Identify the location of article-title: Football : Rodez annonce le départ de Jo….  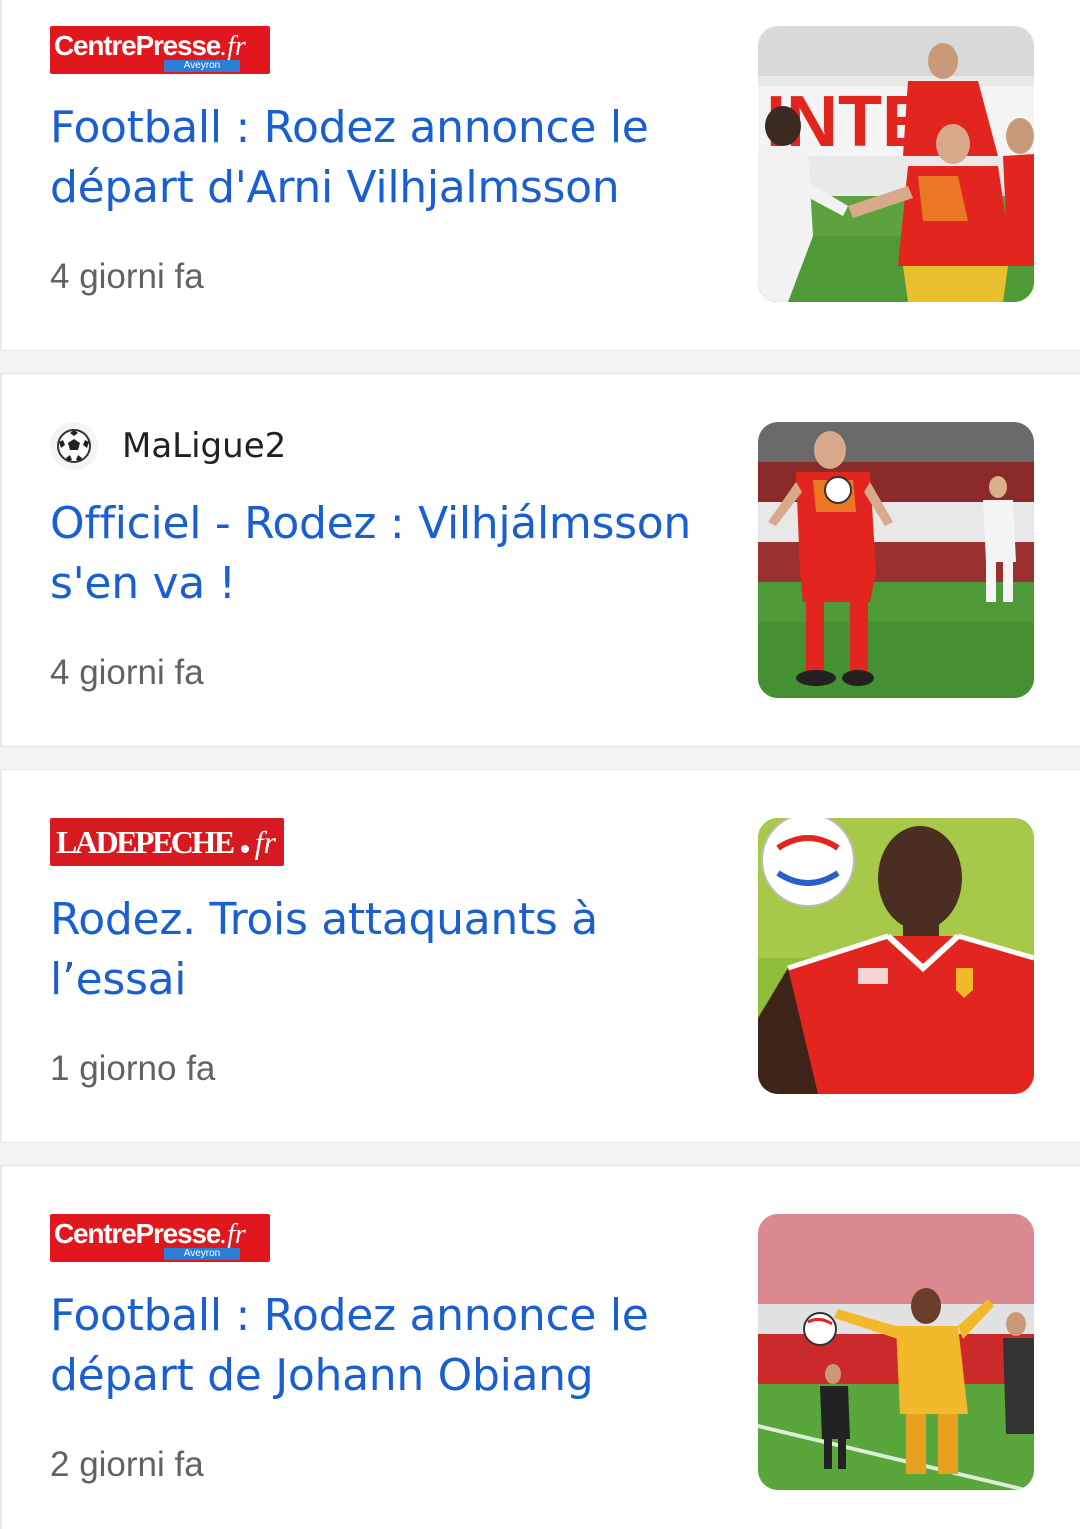
(380, 1346).